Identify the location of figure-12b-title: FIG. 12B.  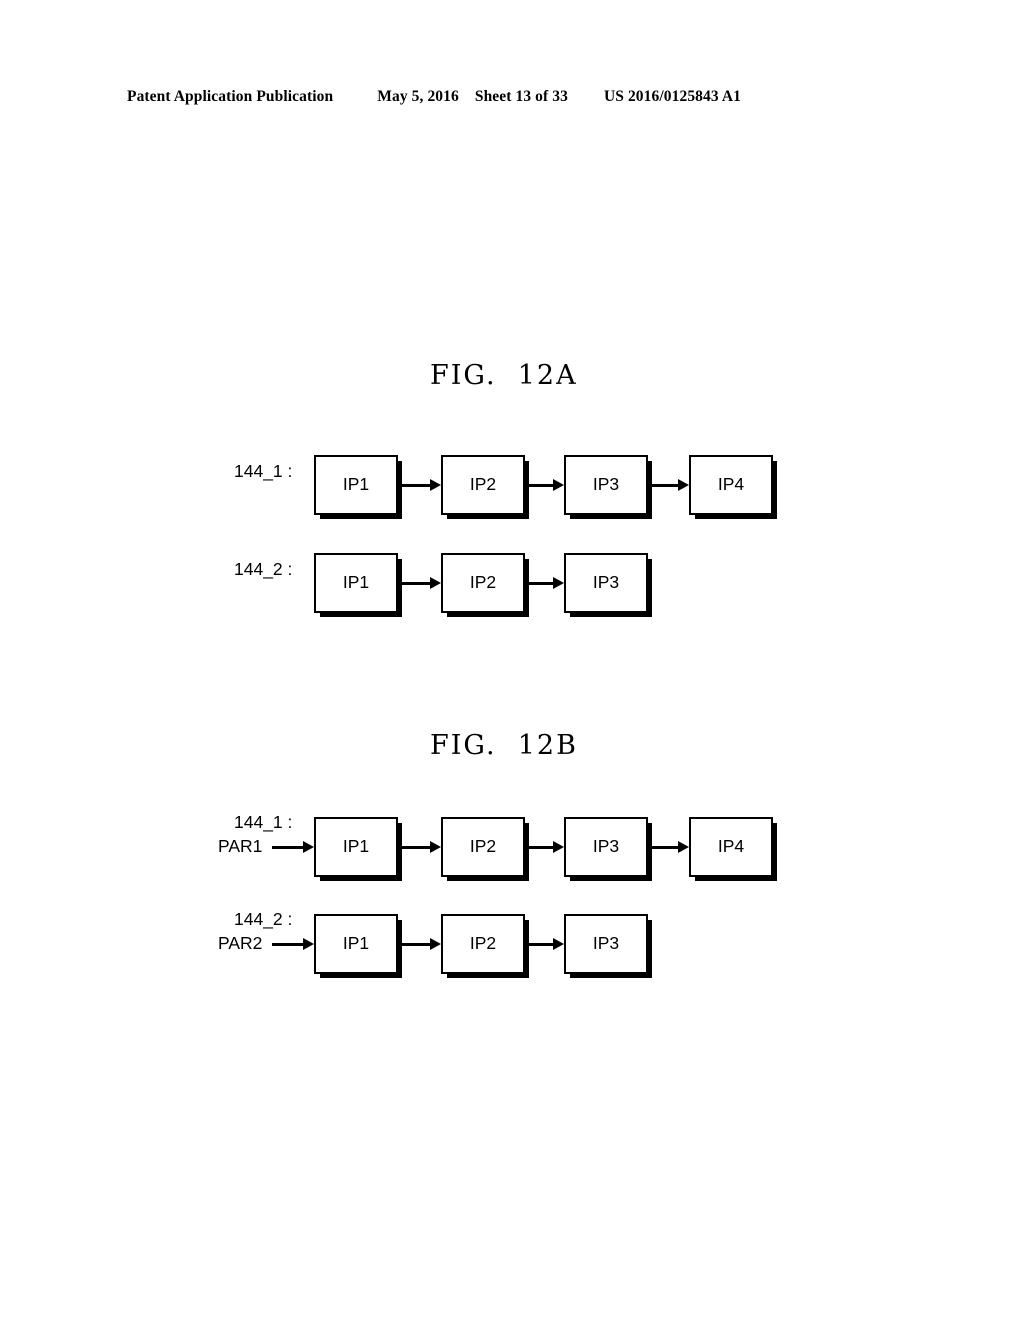
(504, 745).